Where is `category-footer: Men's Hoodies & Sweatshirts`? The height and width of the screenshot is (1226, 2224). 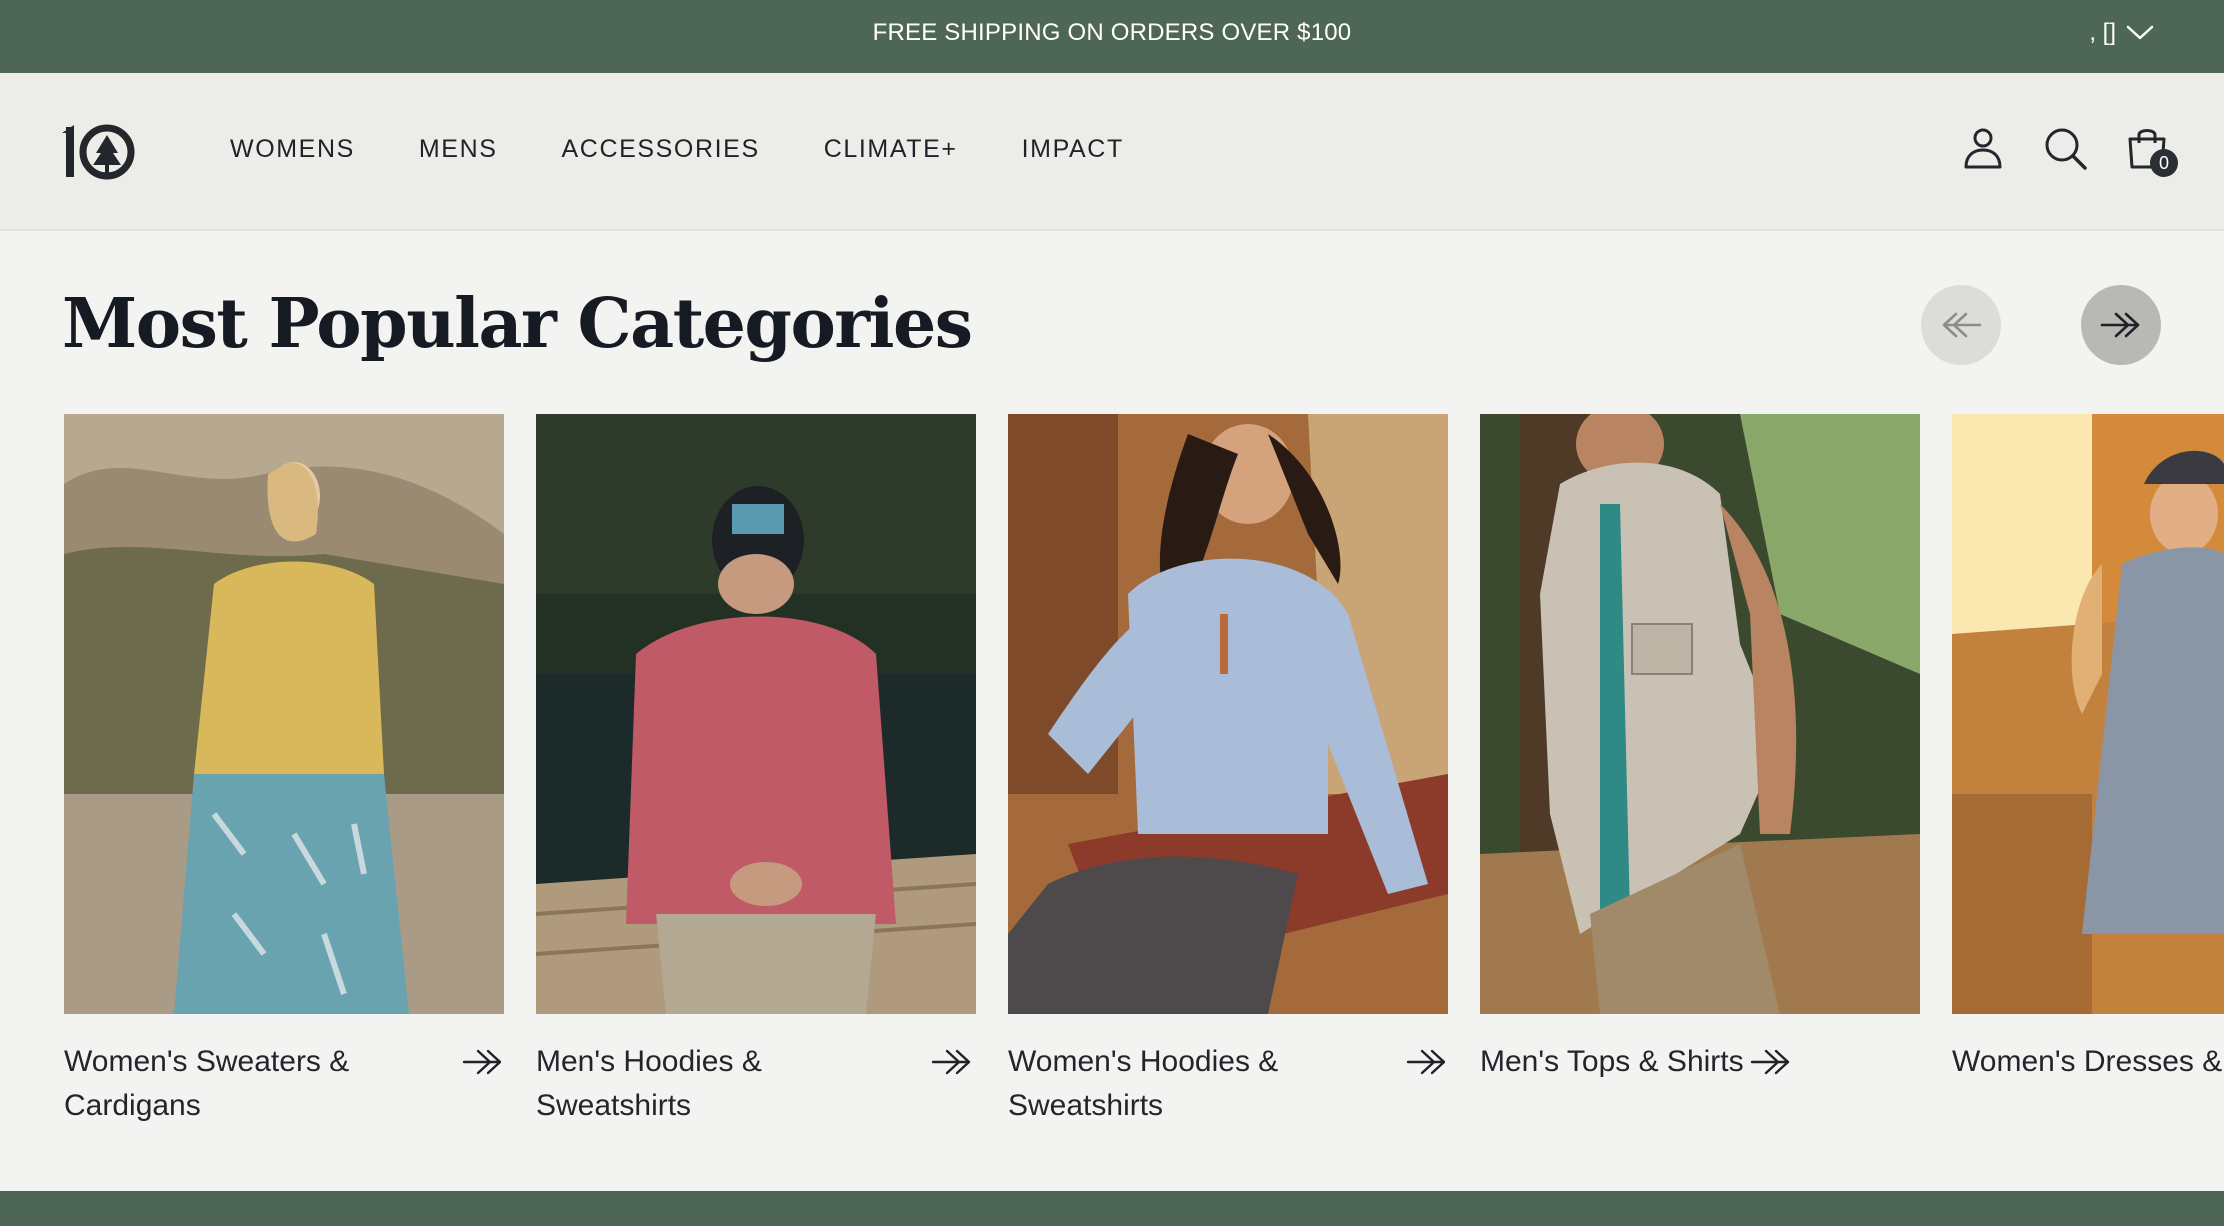
category-footer: Men's Hoodies & Sweatshirts is located at coordinates (756, 1084).